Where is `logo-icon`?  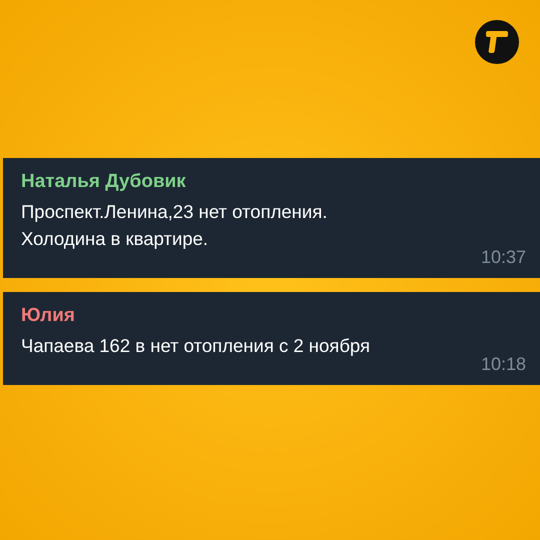
logo-icon is located at coordinates (497, 42).